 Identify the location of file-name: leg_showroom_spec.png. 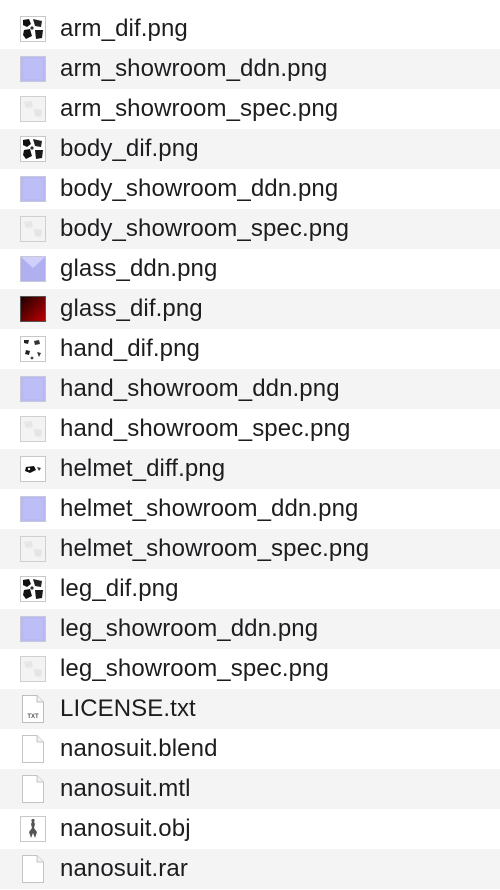
(194, 668).